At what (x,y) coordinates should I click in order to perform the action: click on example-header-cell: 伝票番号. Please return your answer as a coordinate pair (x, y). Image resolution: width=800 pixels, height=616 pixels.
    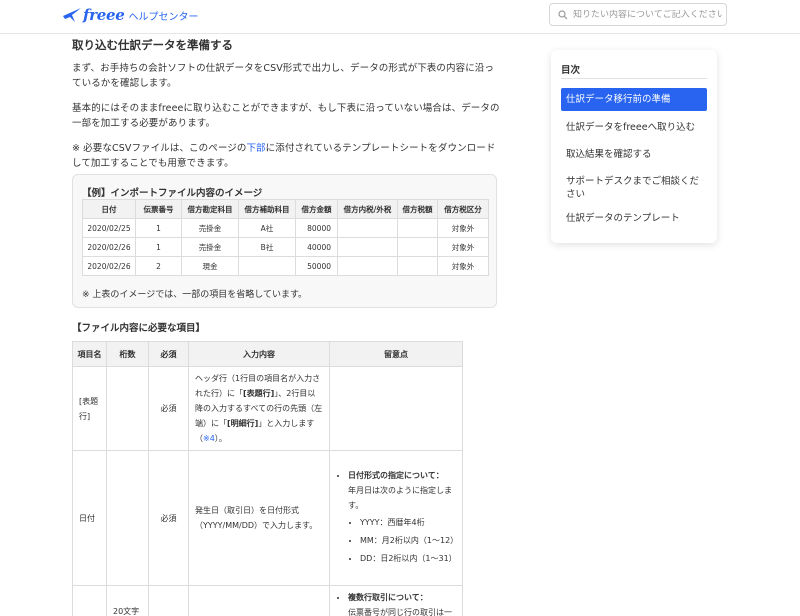
    Looking at the image, I should click on (158, 209).